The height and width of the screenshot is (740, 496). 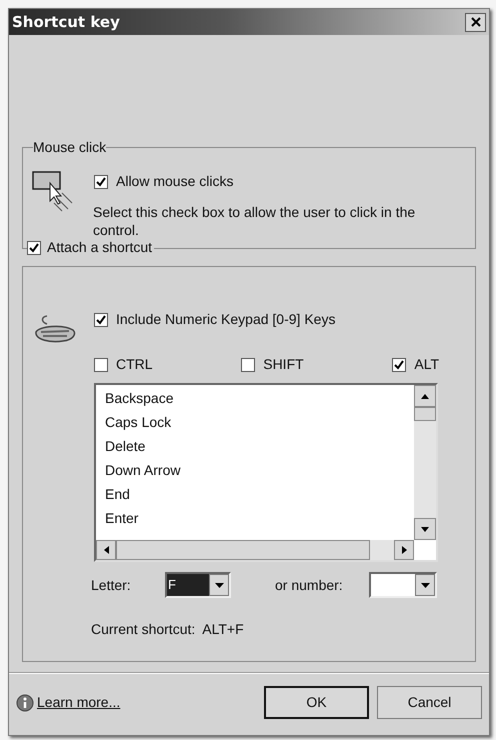 I want to click on key-list-item: Caps Lock, so click(x=138, y=422).